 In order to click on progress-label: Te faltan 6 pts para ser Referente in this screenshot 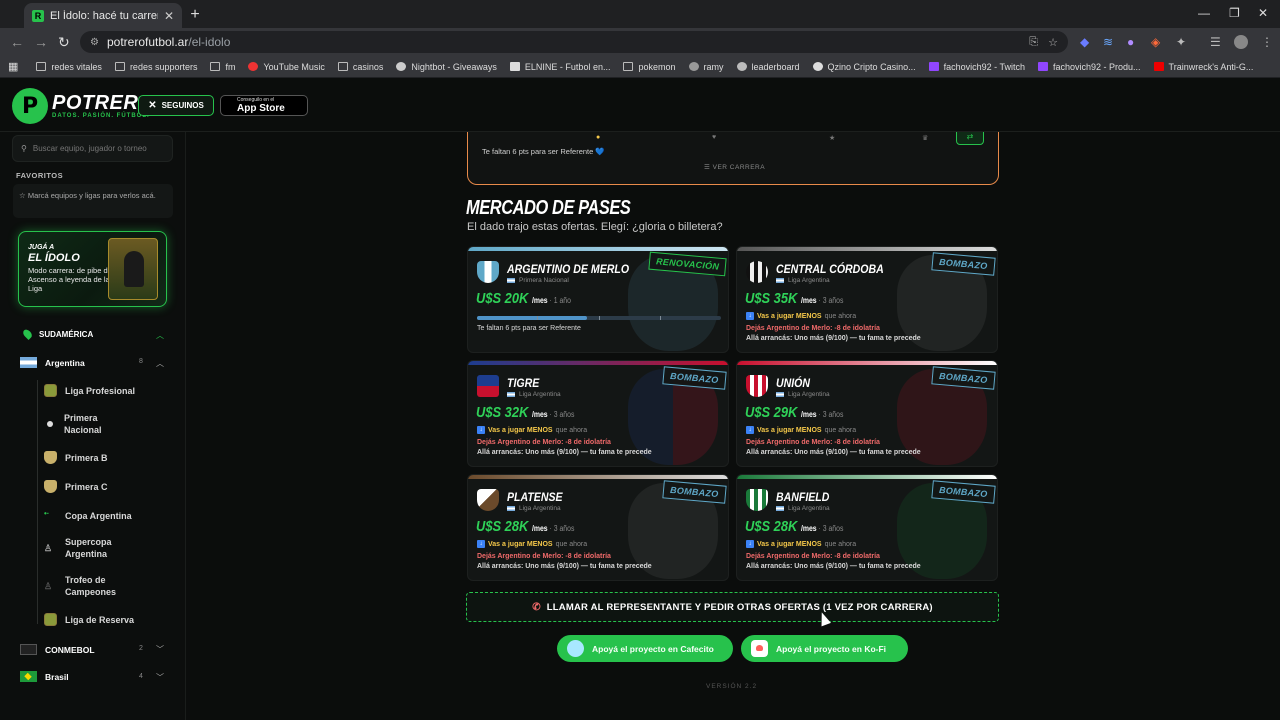, I will do `click(529, 328)`.